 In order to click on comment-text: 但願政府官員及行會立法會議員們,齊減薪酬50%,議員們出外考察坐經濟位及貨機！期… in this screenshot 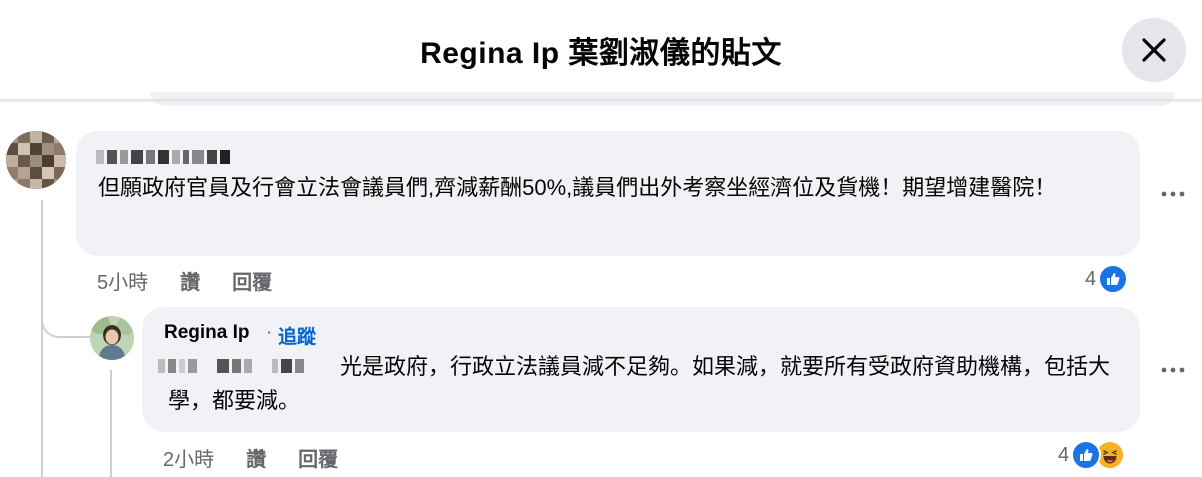, I will do `click(577, 187)`.